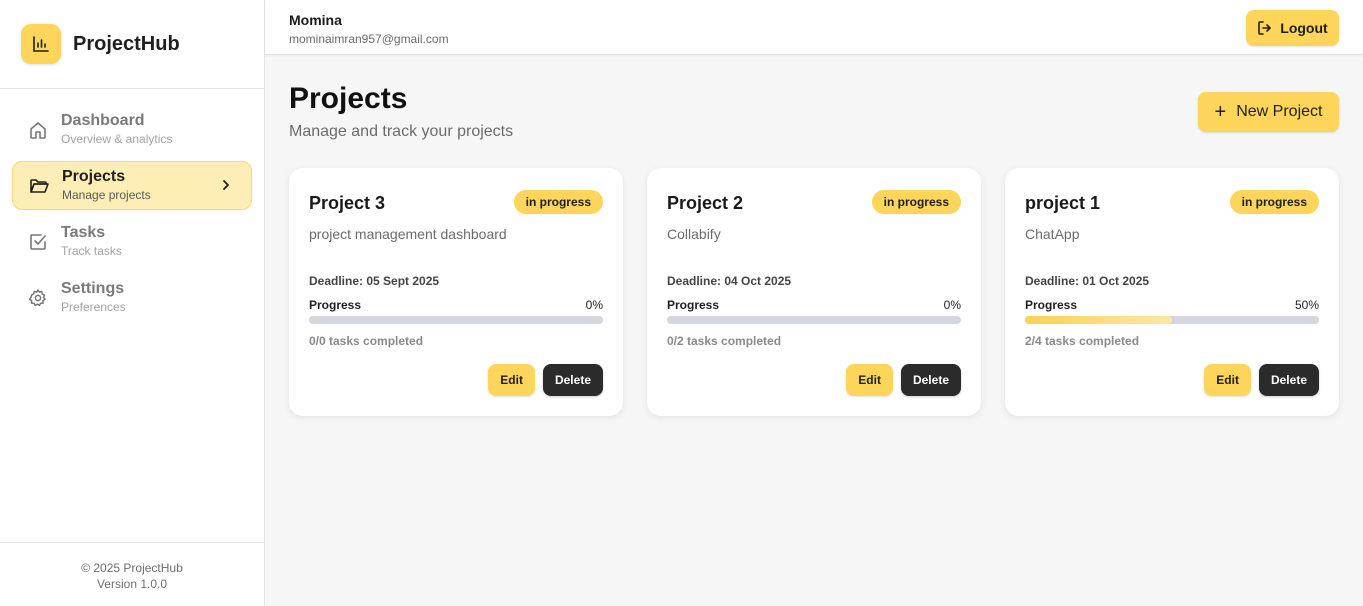 This screenshot has height=606, width=1363. What do you see at coordinates (103, 120) in the screenshot?
I see `sidebar-item-label: Dashboard` at bounding box center [103, 120].